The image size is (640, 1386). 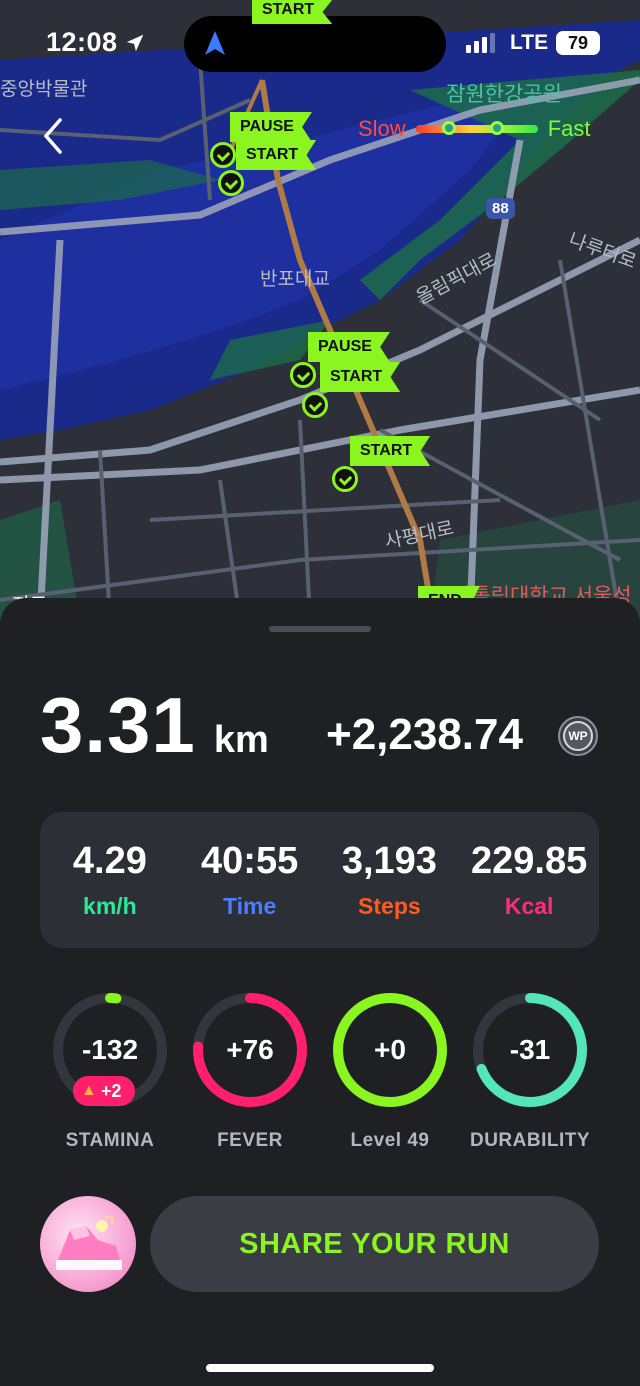 What do you see at coordinates (480, 43) in the screenshot?
I see `signal-icon` at bounding box center [480, 43].